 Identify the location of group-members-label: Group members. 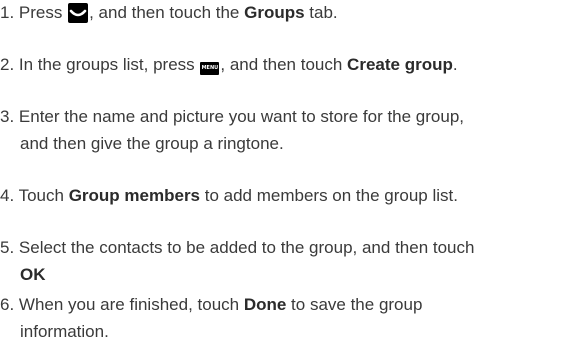
(134, 195).